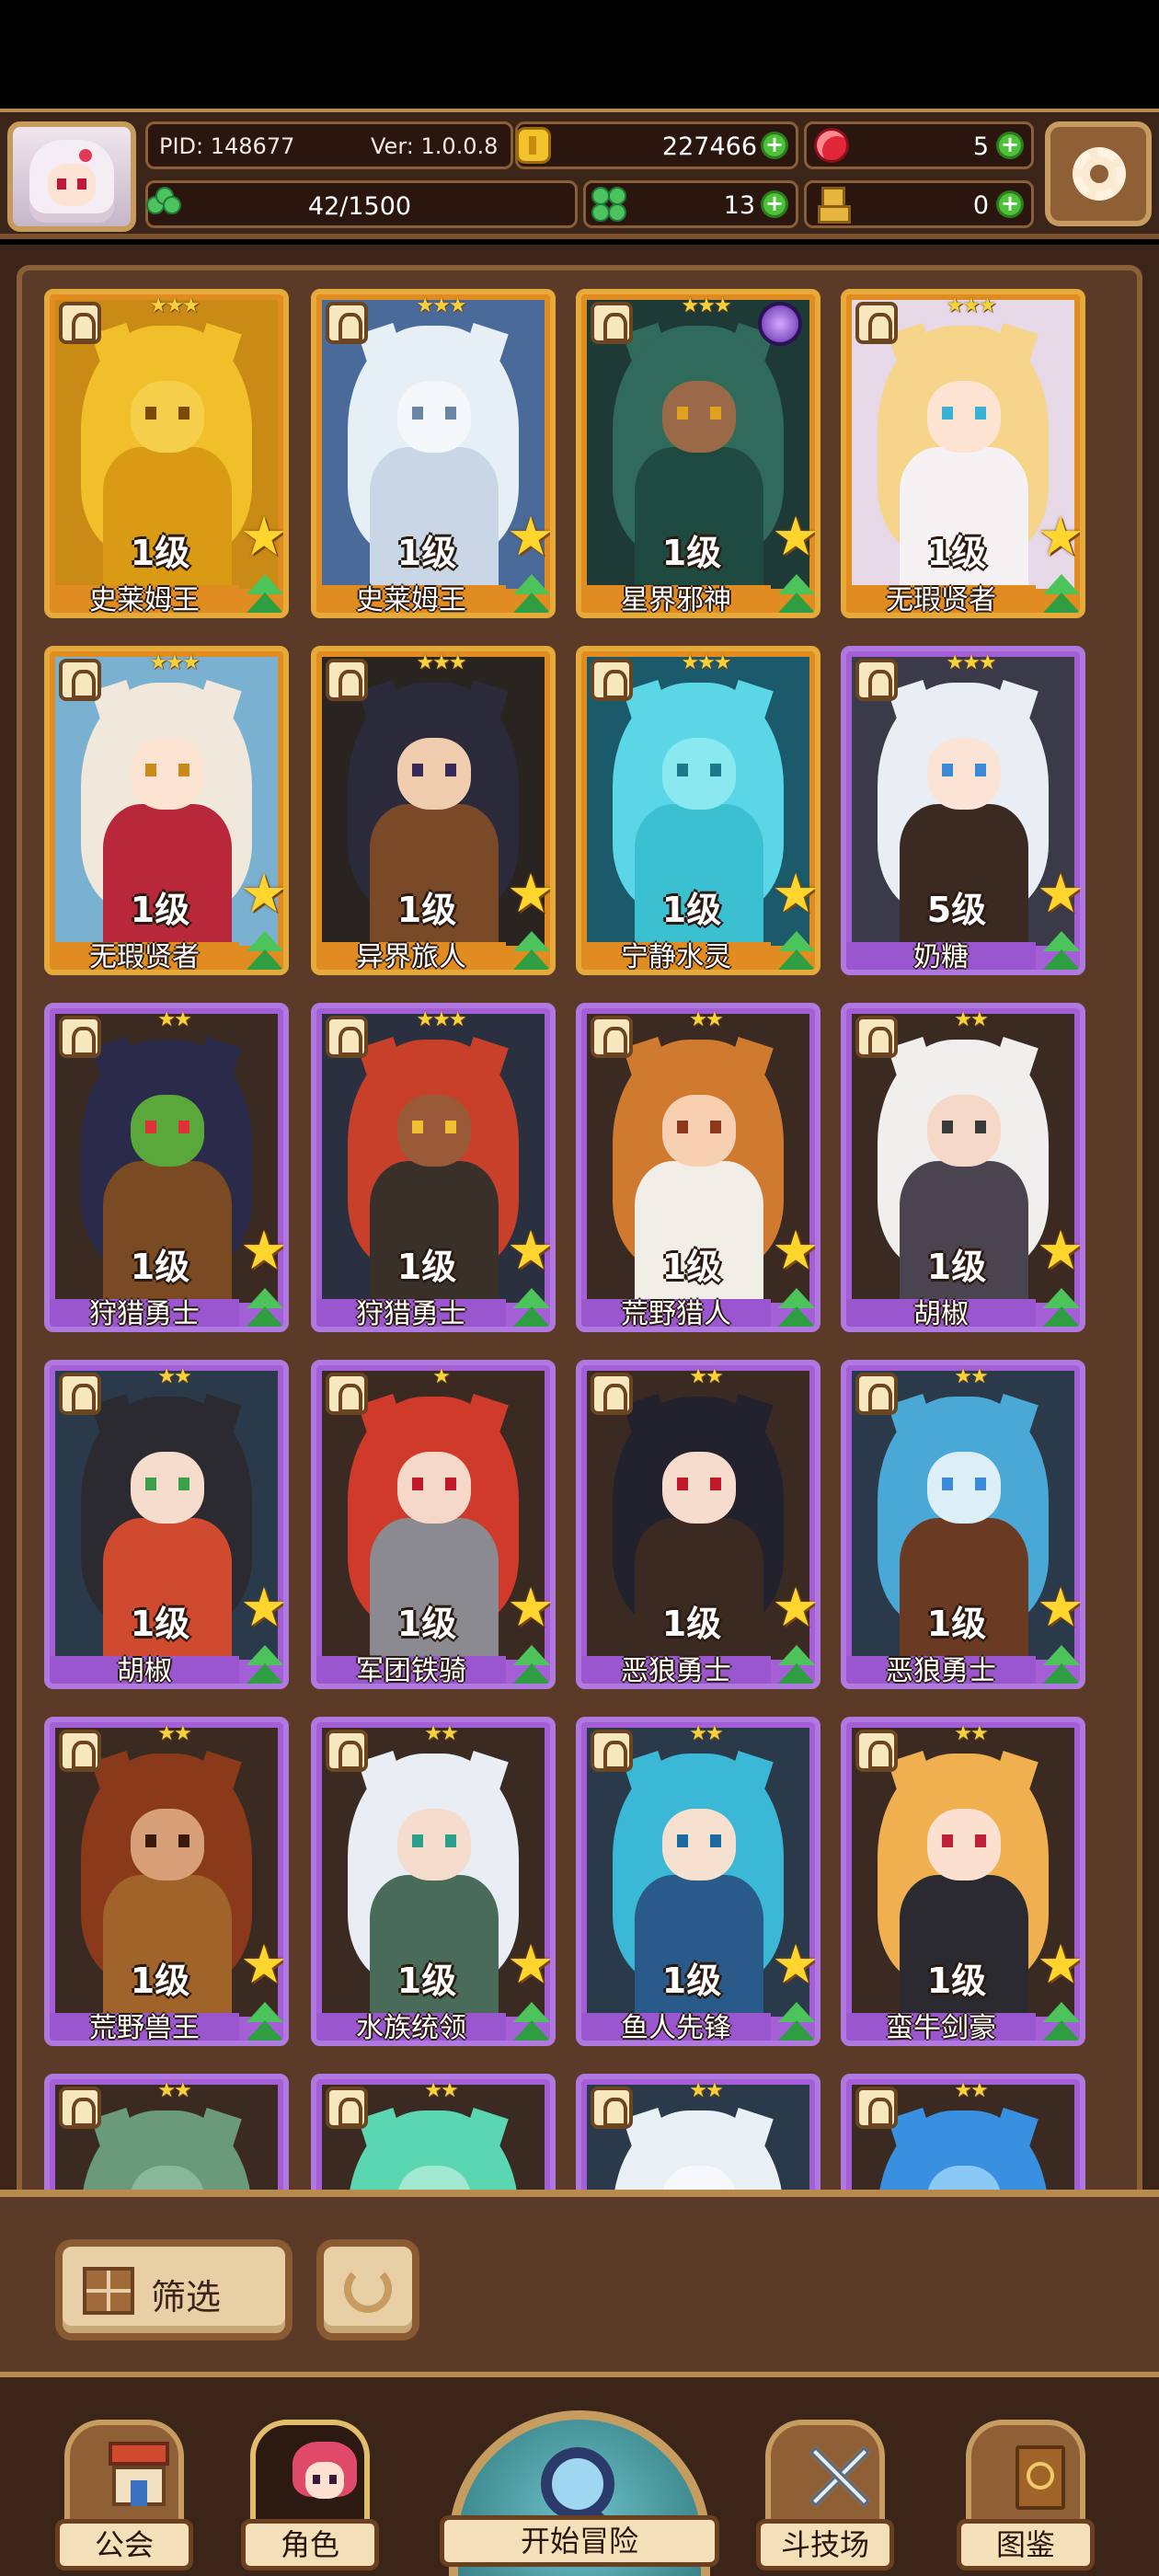 This screenshot has height=2576, width=1159. What do you see at coordinates (941, 957) in the screenshot?
I see `hero-name: 奶糖` at bounding box center [941, 957].